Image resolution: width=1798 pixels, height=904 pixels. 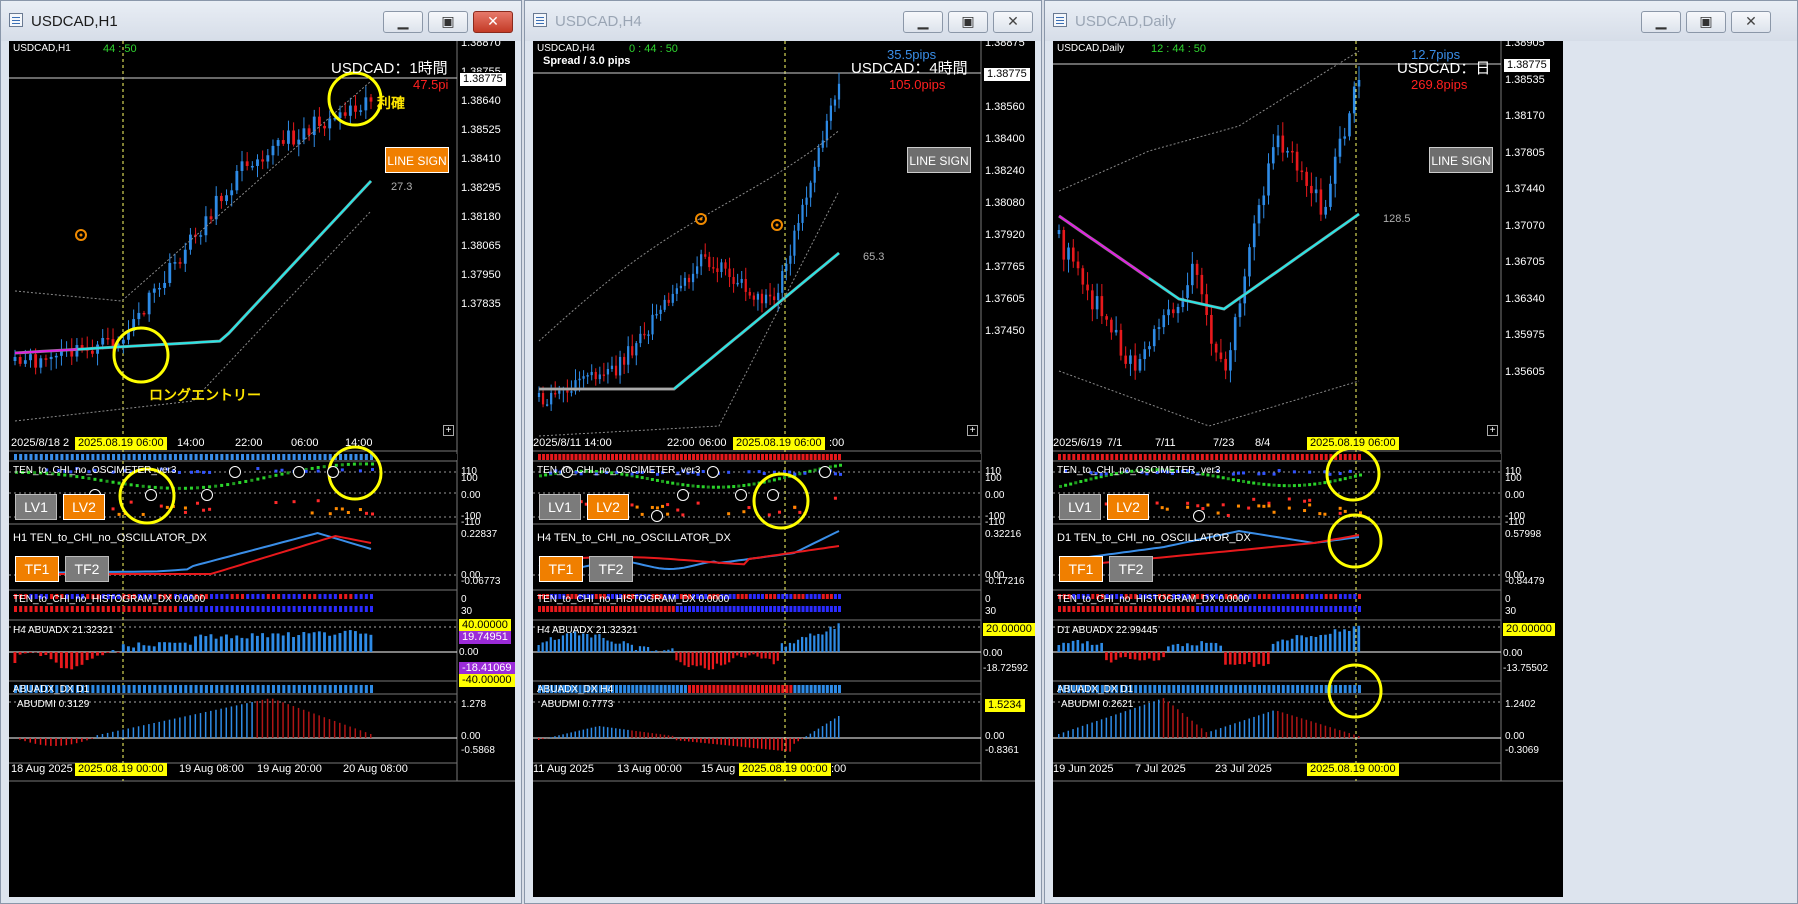 What do you see at coordinates (1009, 629) in the screenshot?
I see `adx-axis-label: 20.00000` at bounding box center [1009, 629].